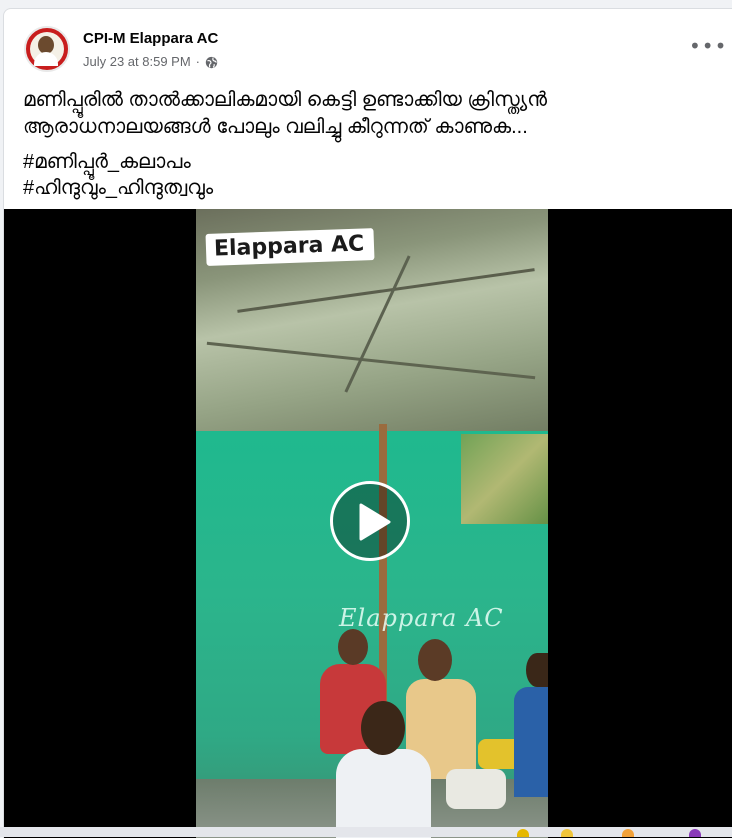  I want to click on hashtags: #മണിപ്പൂർ_കലാപം #ഹിന്ദുവും_ഹിന്ദുത്വവും, so click(118, 175).